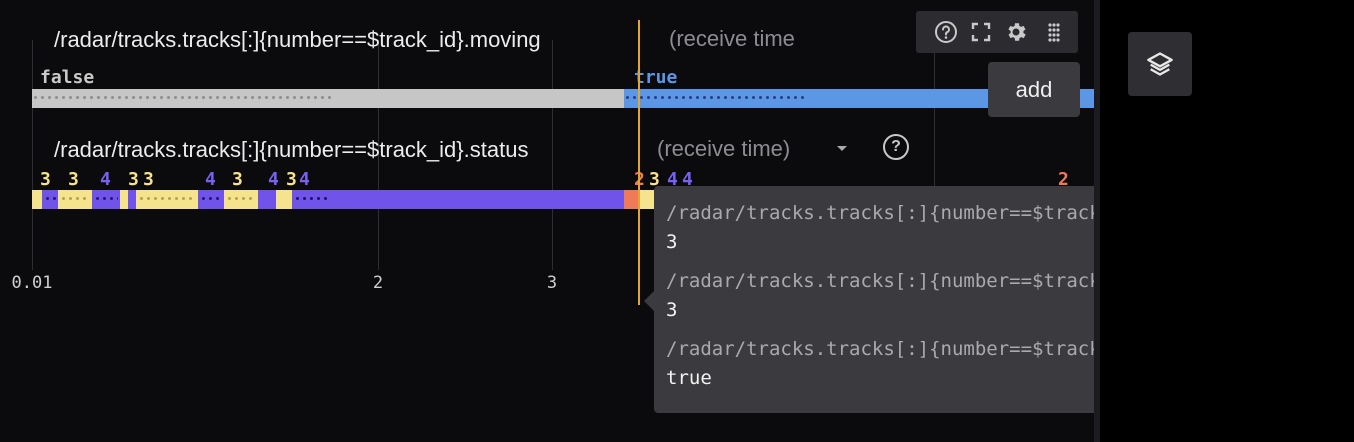 The width and height of the screenshot is (1354, 442). I want to click on state-label: false, so click(67, 77).